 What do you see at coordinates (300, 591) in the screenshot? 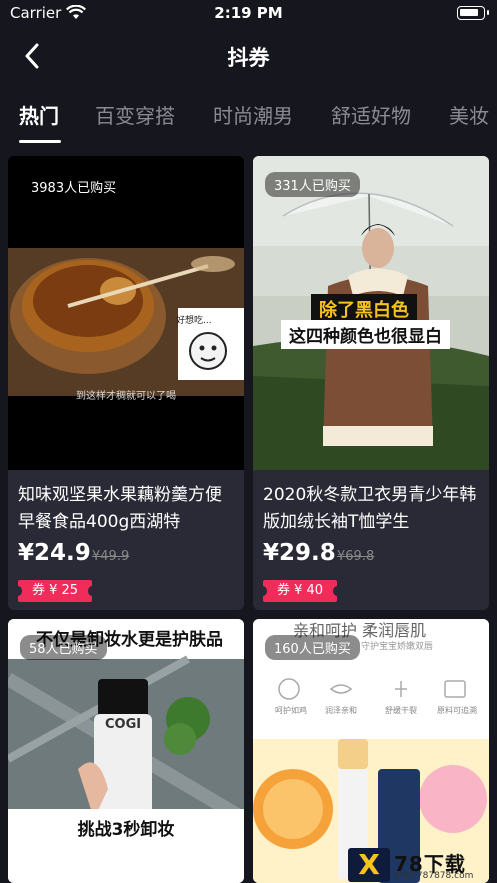
I see `coupon-badge: 券 ¥ 40` at bounding box center [300, 591].